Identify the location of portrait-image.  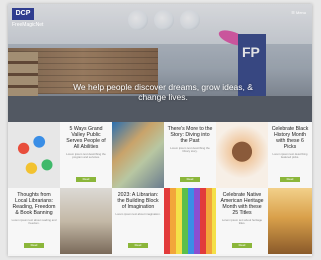
(242, 155).